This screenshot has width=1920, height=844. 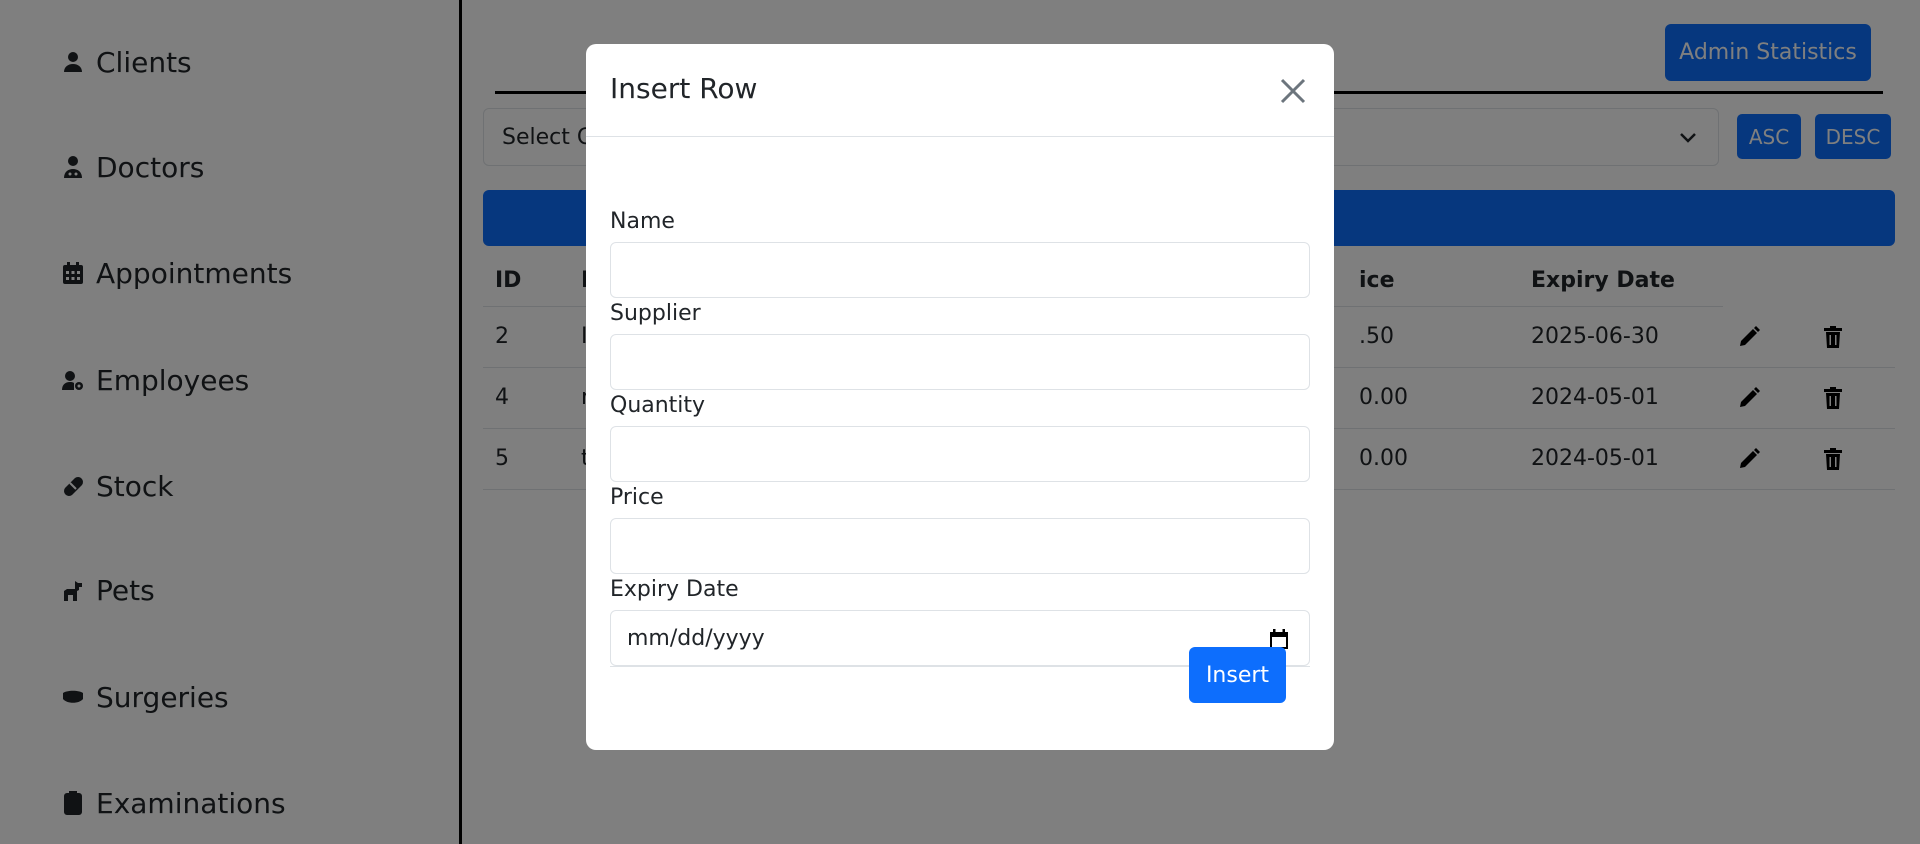 I want to click on name-field, so click(x=960, y=270).